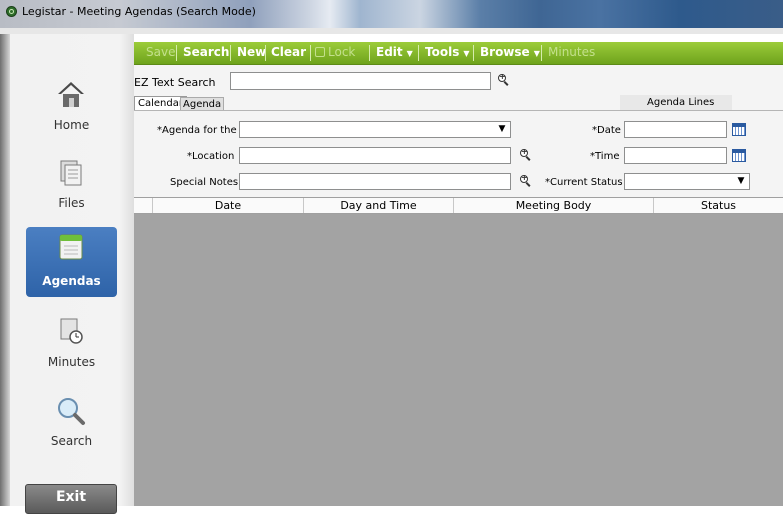 This screenshot has width=783, height=514. What do you see at coordinates (71, 411) in the screenshot?
I see `search-icon` at bounding box center [71, 411].